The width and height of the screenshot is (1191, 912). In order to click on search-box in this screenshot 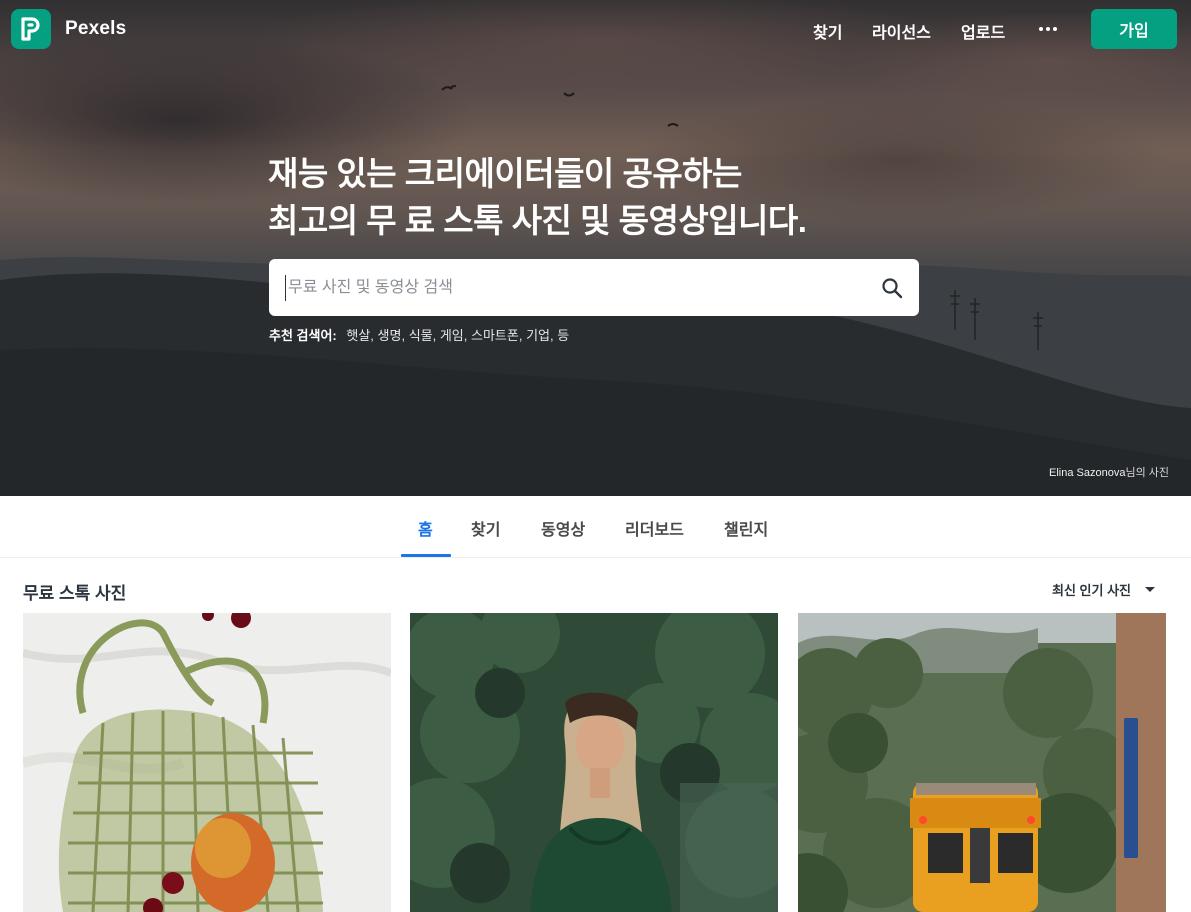, I will do `click(594, 287)`.